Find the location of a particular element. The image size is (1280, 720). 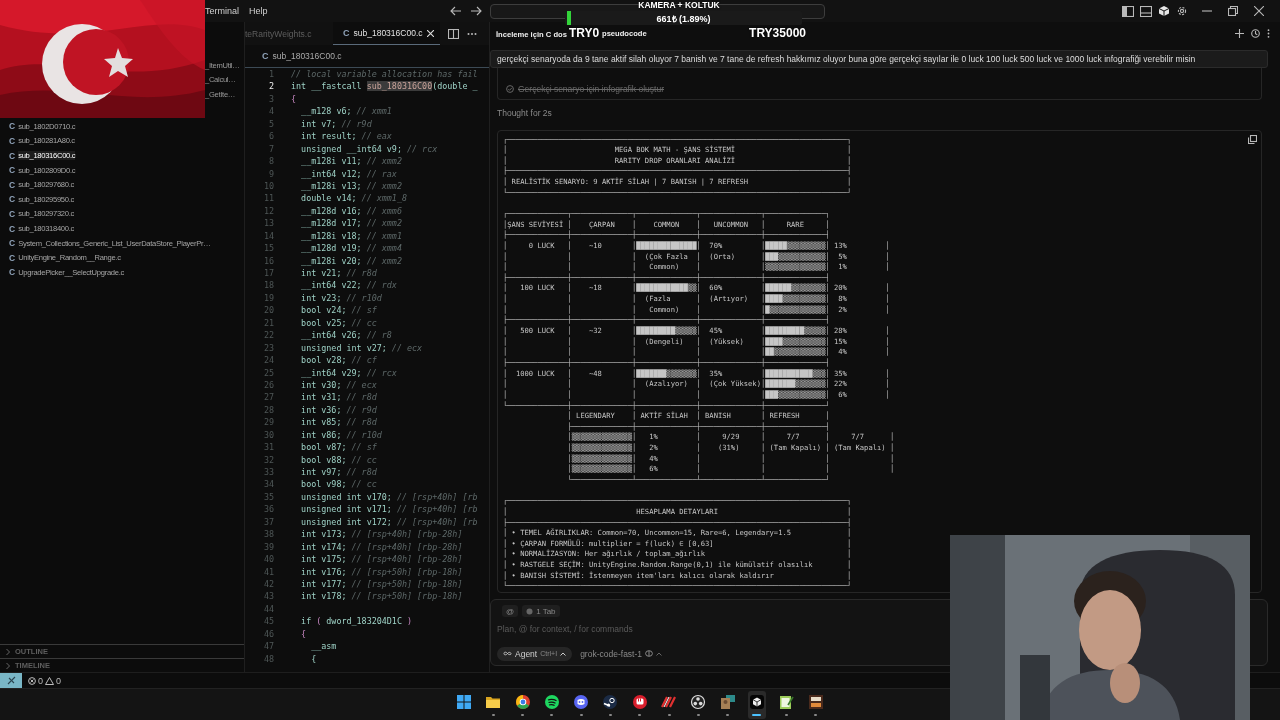

code-line: __m128d v16; // xmm6 is located at coordinates (351, 211).